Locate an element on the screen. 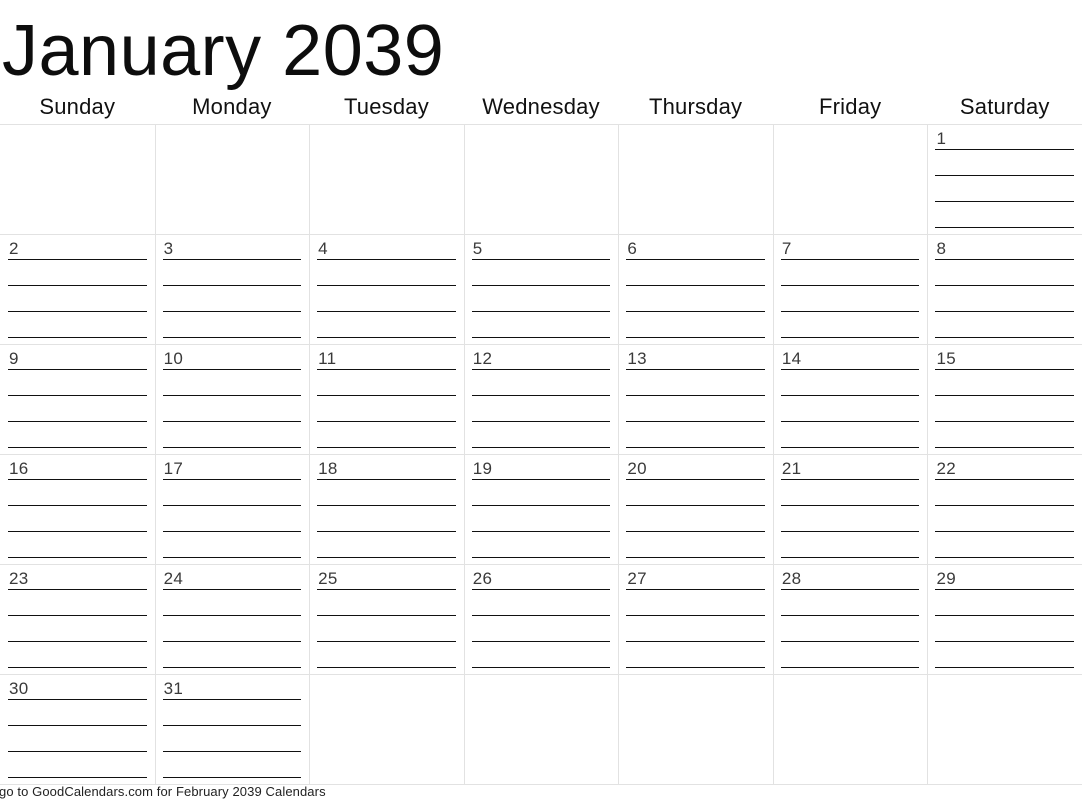 The image size is (1082, 800). calendar-day-cell: 25 is located at coordinates (386, 619).